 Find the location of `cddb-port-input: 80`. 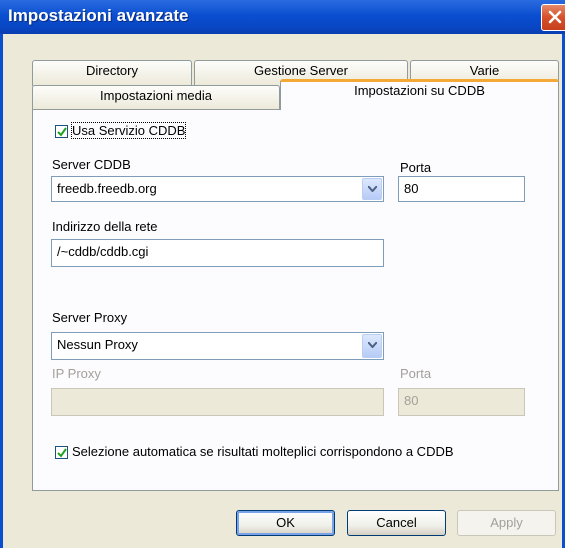

cddb-port-input: 80 is located at coordinates (461, 189).